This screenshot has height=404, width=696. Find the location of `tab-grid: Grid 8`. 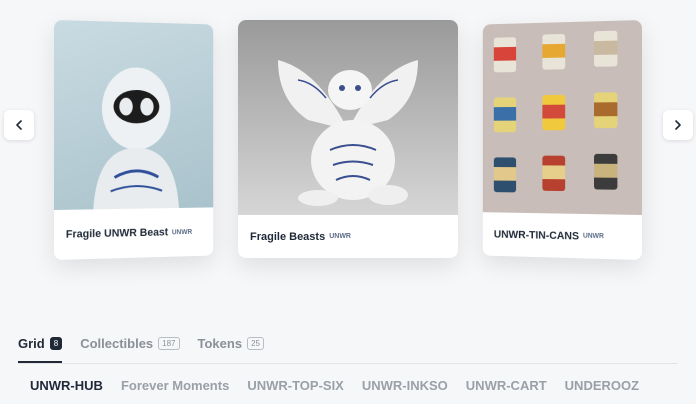

tab-grid: Grid 8 is located at coordinates (40, 343).